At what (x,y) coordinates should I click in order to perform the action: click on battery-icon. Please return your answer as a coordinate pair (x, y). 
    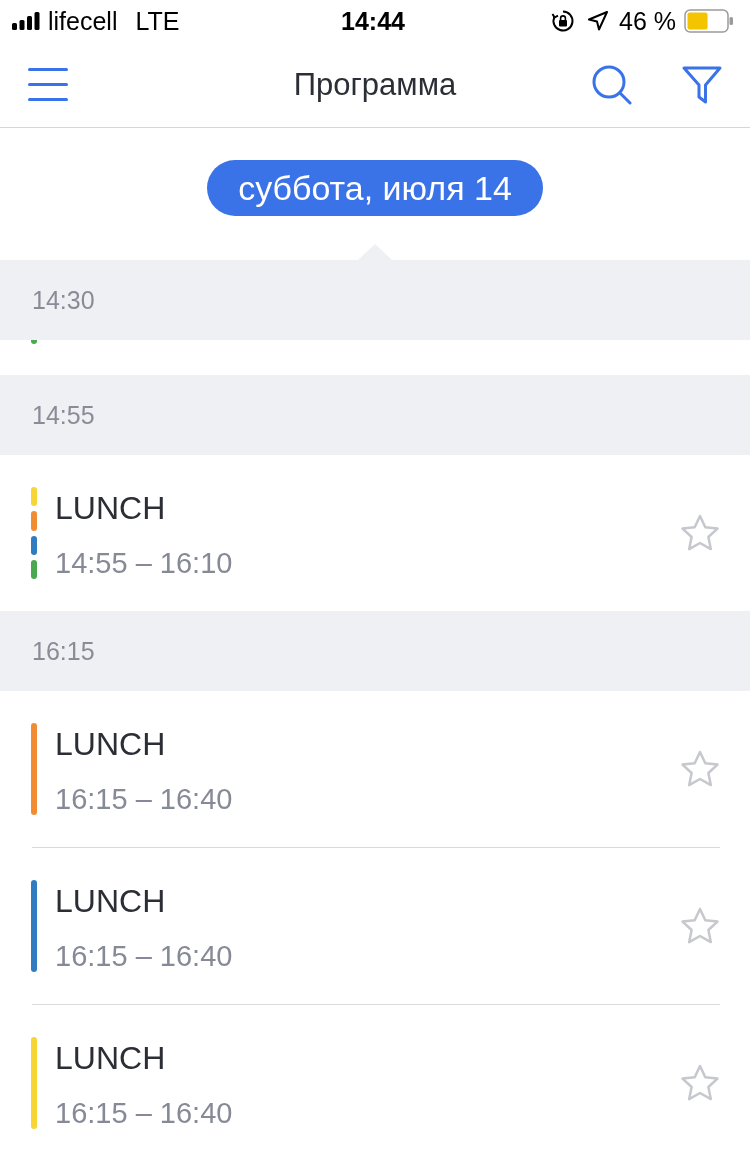
    Looking at the image, I should click on (709, 21).